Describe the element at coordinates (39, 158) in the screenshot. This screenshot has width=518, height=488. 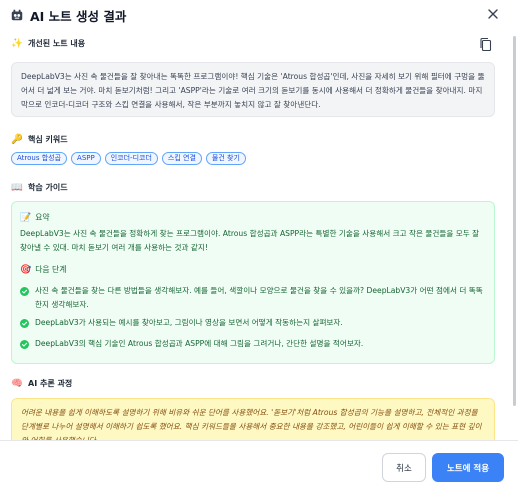
I see `keyword-chip: Atrous 합성곱` at that location.